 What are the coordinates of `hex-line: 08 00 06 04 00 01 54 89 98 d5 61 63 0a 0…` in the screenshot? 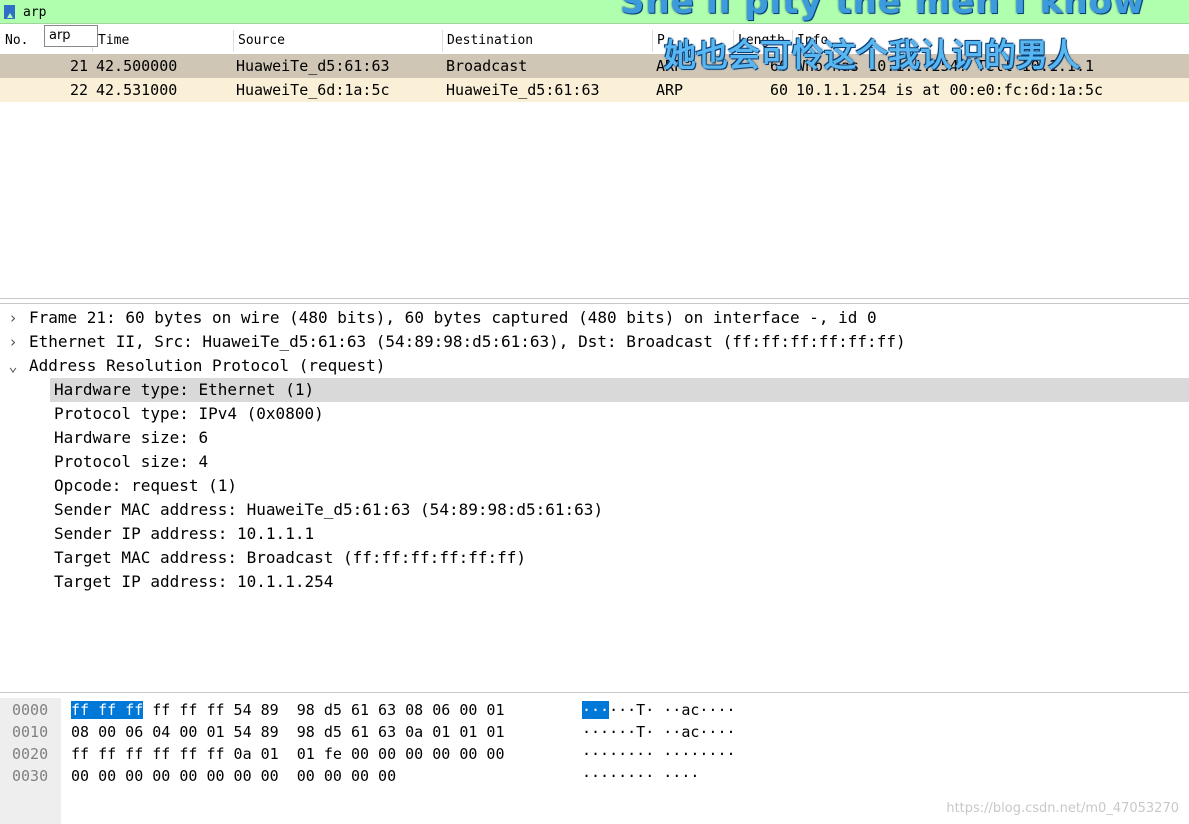 It's located at (287, 732).